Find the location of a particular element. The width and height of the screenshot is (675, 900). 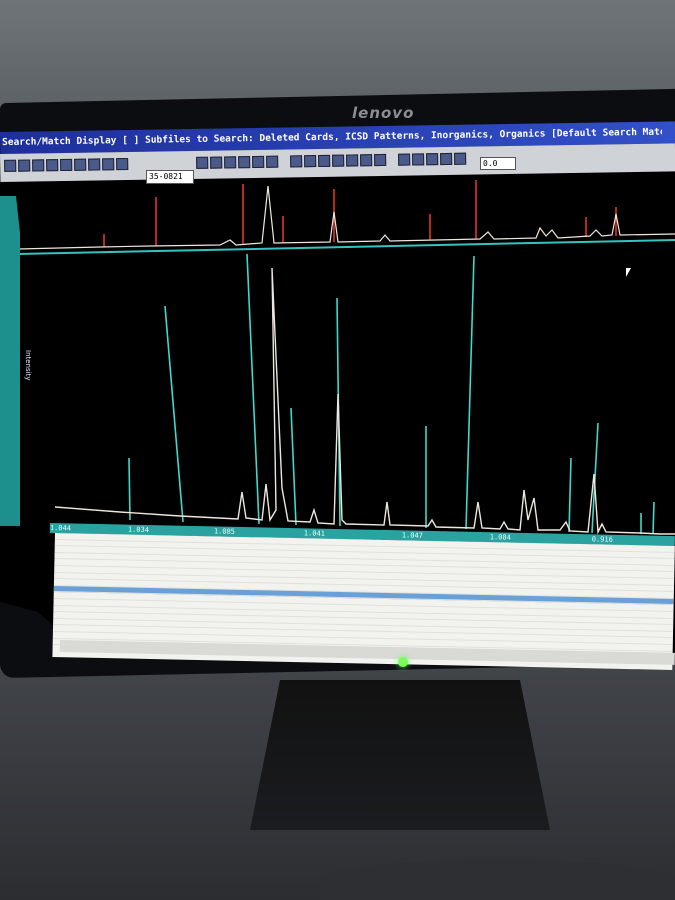

power-icon is located at coordinates (403, 662).